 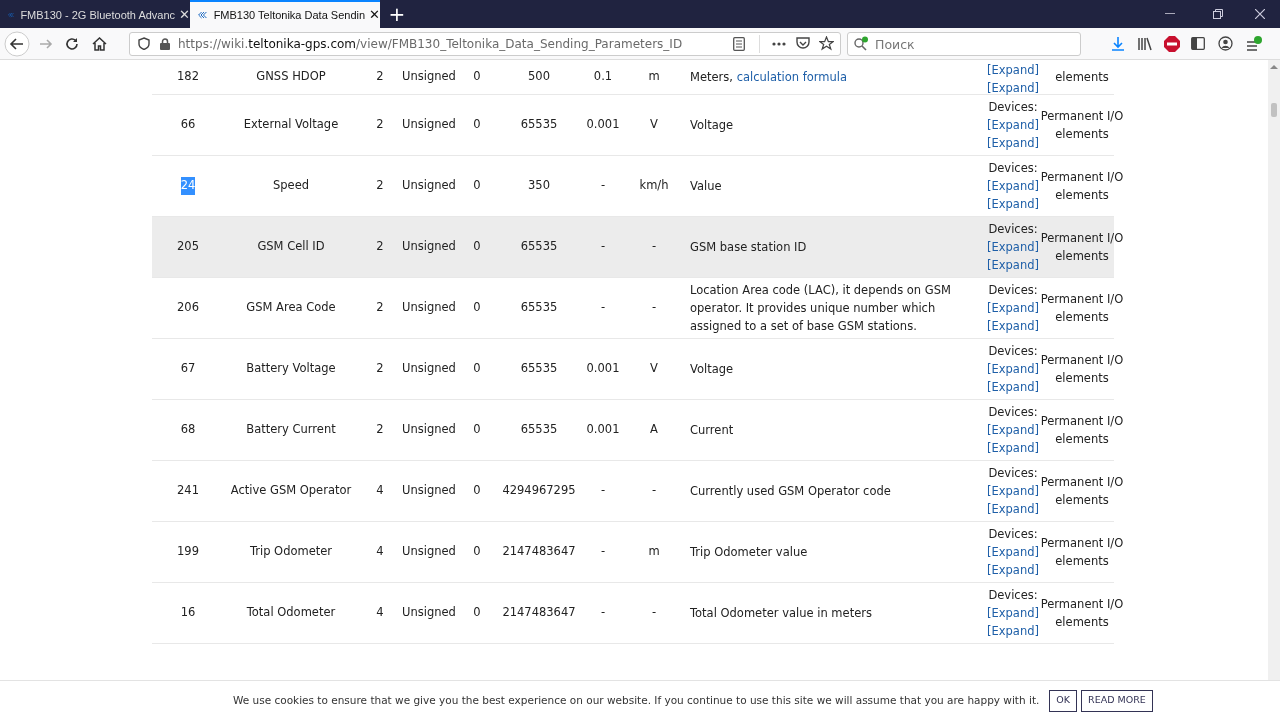 I want to click on table-cell: Voltage, so click(x=712, y=125).